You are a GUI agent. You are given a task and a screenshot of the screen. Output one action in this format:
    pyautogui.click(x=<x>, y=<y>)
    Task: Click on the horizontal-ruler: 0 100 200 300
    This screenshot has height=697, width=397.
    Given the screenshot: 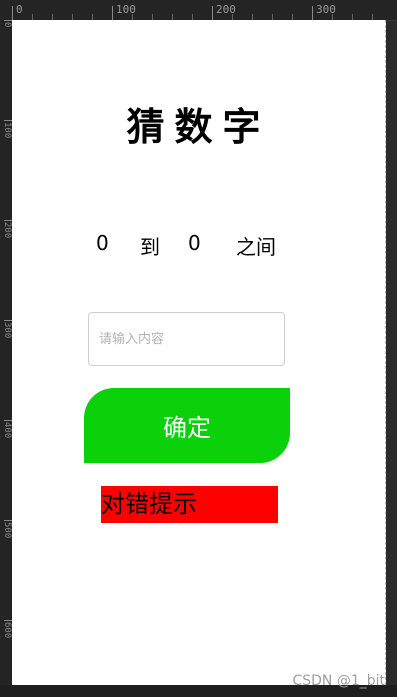 What is the action you would take?
    pyautogui.click(x=198, y=10)
    